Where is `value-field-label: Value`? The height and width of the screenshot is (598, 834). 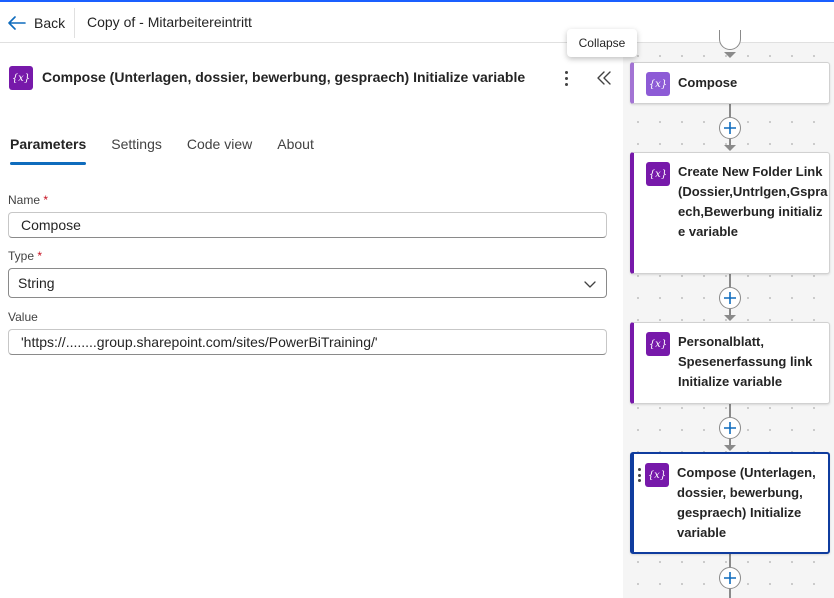 value-field-label: Value is located at coordinates (23, 317).